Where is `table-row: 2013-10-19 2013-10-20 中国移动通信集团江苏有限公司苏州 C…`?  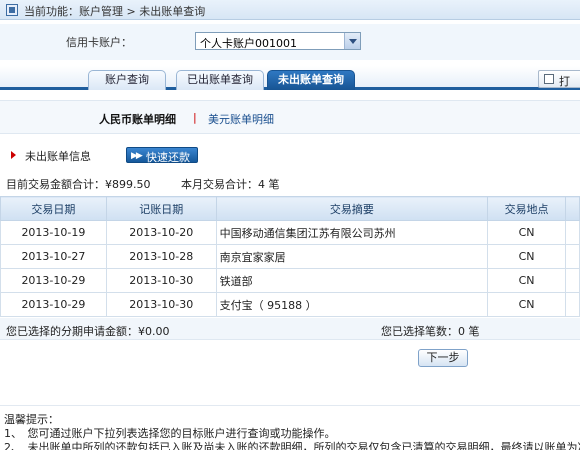 table-row: 2013-10-19 2013-10-20 中国移动通信集团江苏有限公司苏州 C… is located at coordinates (290, 232).